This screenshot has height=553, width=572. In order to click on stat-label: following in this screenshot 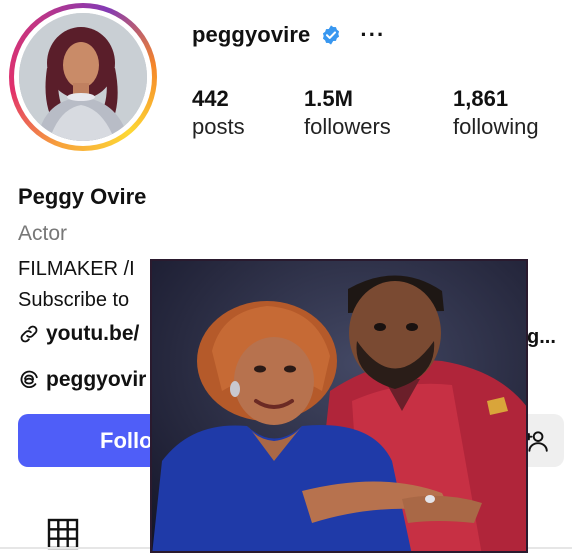, I will do `click(496, 126)`.